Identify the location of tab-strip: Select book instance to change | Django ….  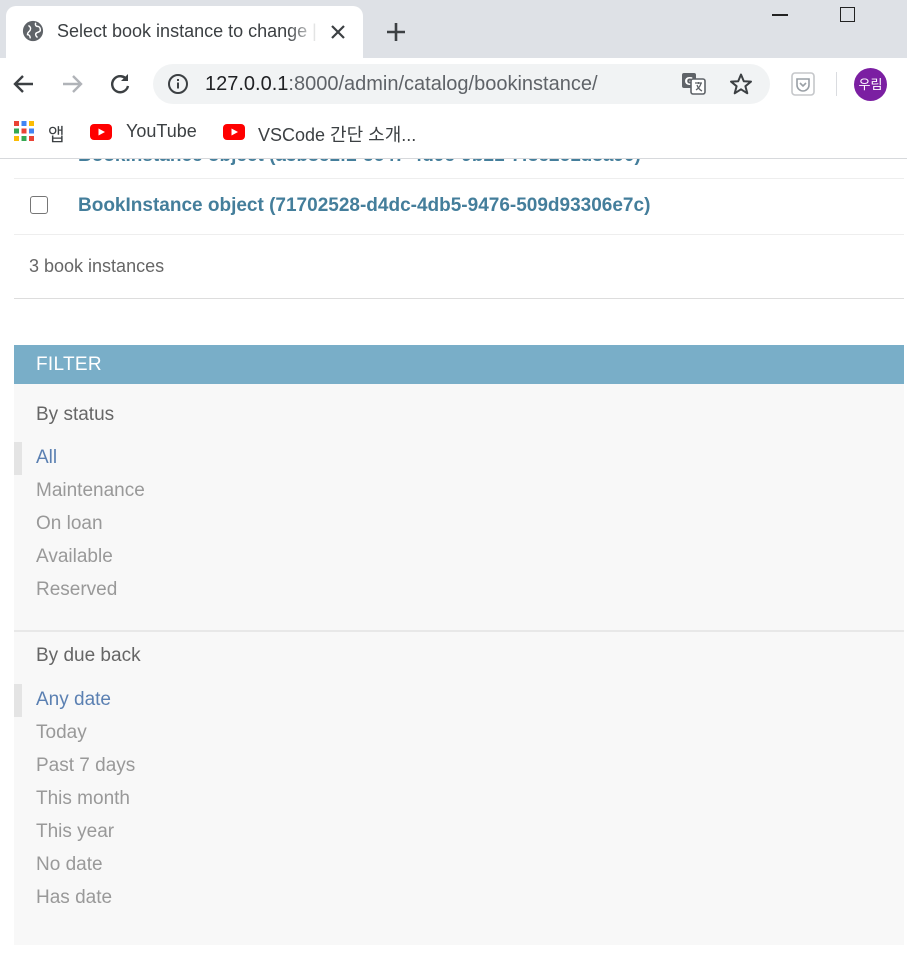
(453, 29).